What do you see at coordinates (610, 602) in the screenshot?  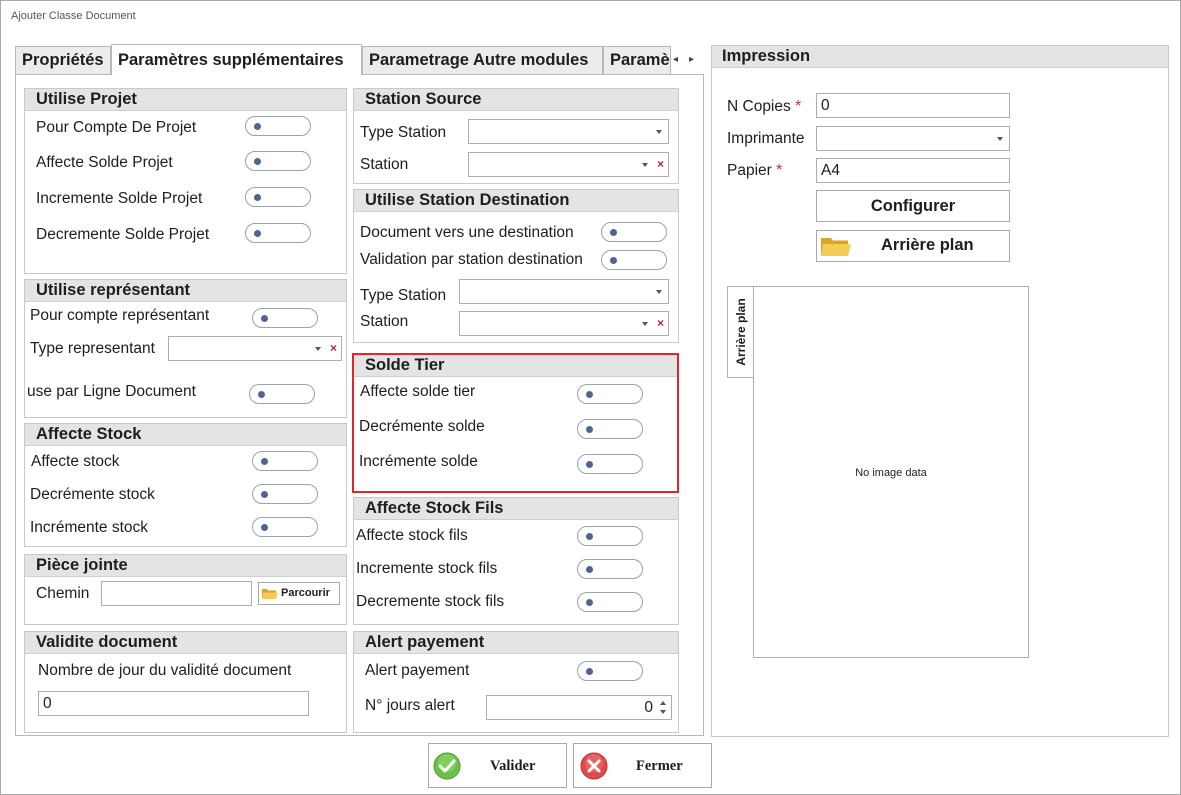 I see `decremente-stock-fils-toggle` at bounding box center [610, 602].